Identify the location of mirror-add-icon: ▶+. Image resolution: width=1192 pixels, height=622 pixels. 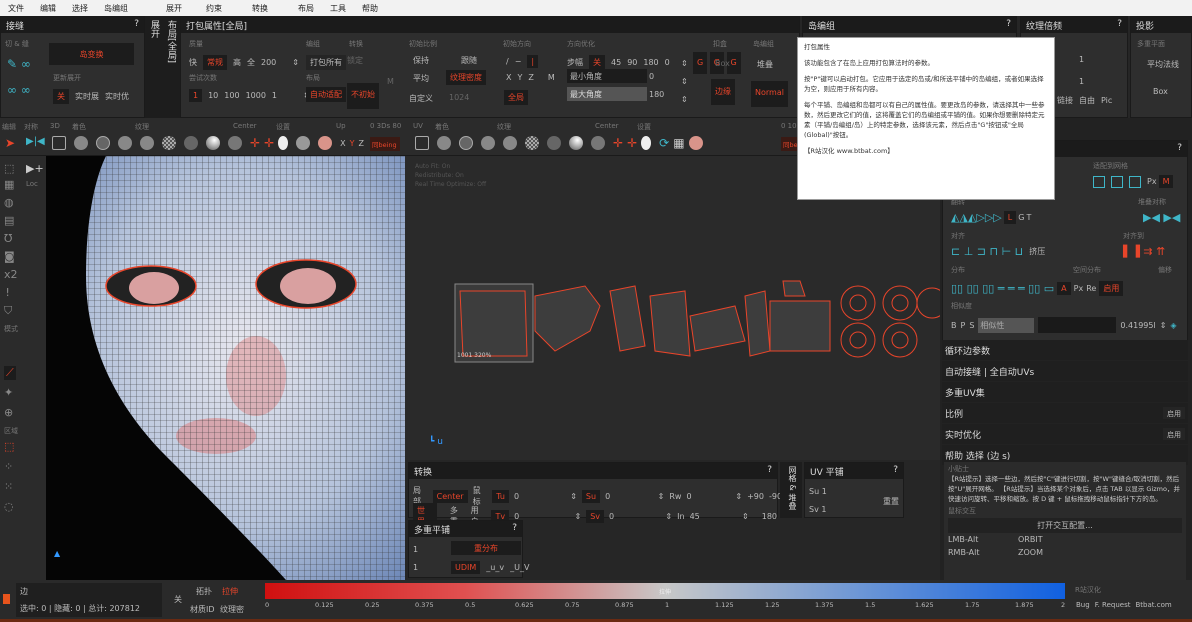
(35, 168).